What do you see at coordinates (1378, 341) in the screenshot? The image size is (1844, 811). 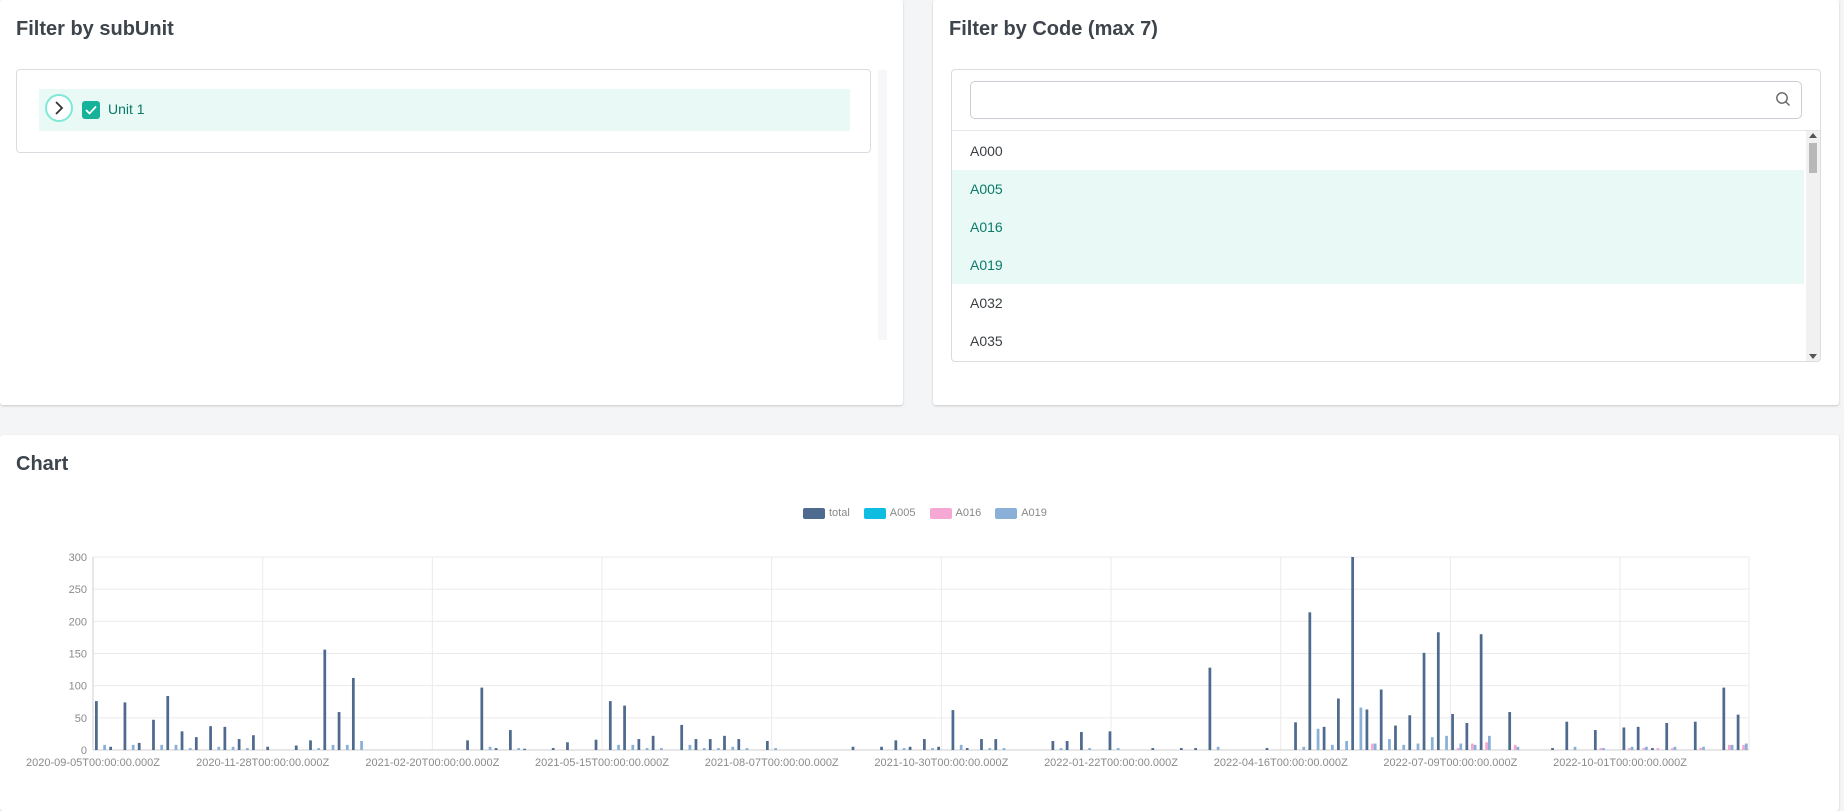 I see `code-item-a035: A035` at bounding box center [1378, 341].